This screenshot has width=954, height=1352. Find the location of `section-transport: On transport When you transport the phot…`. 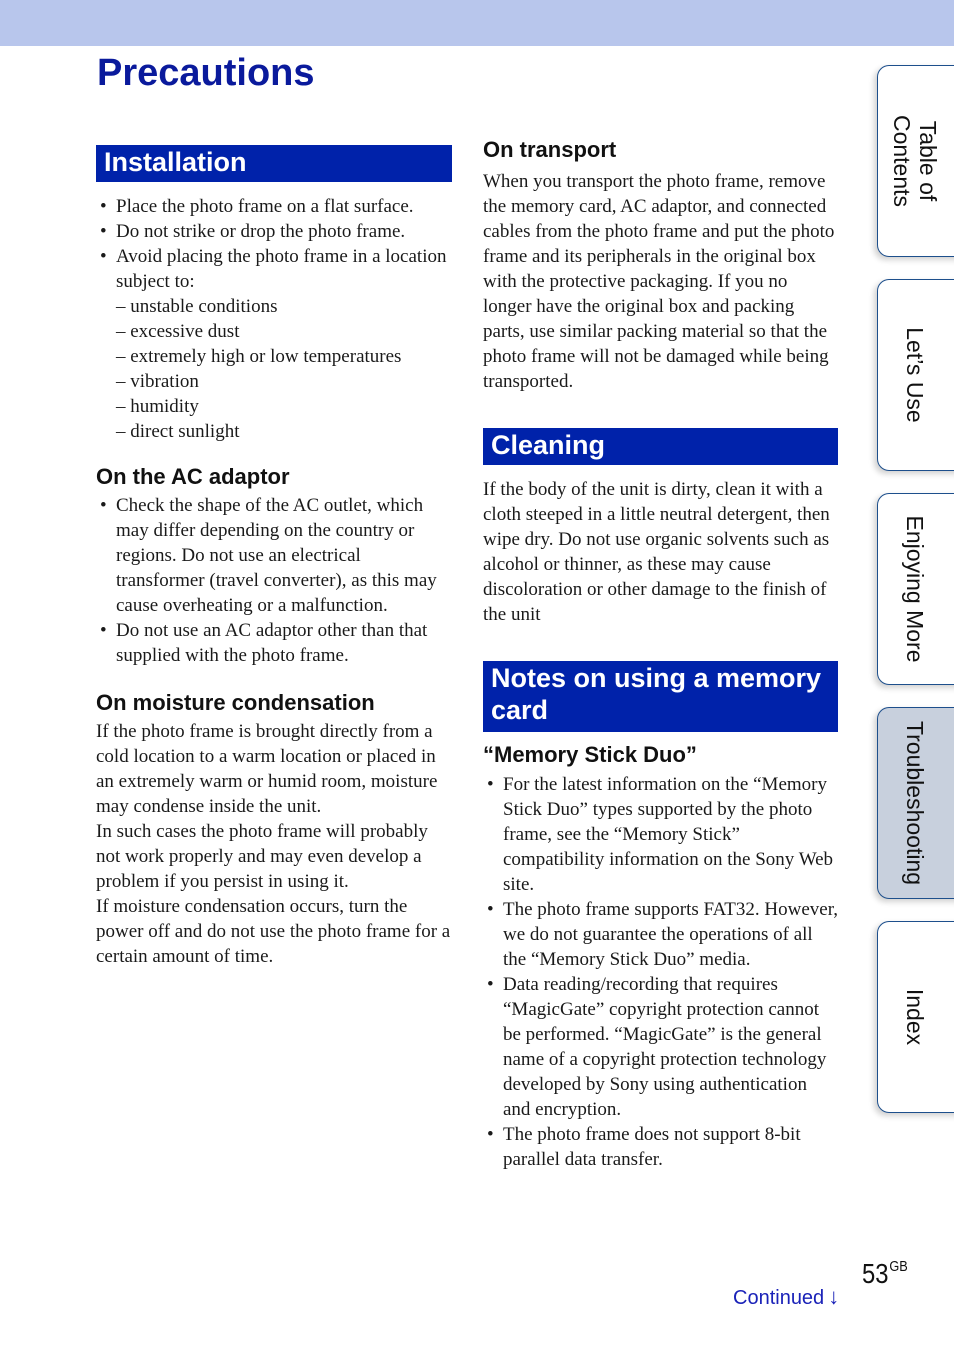

section-transport: On transport When you transport the phot… is located at coordinates (661, 265).